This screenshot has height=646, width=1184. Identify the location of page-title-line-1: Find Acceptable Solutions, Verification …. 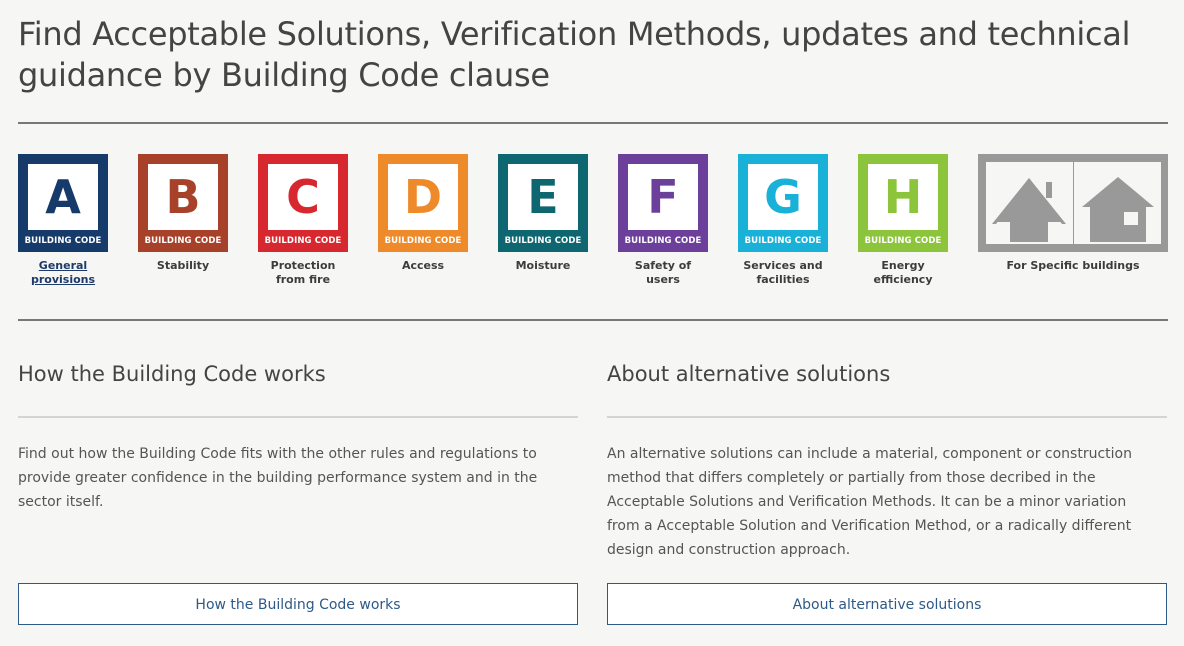
(574, 34).